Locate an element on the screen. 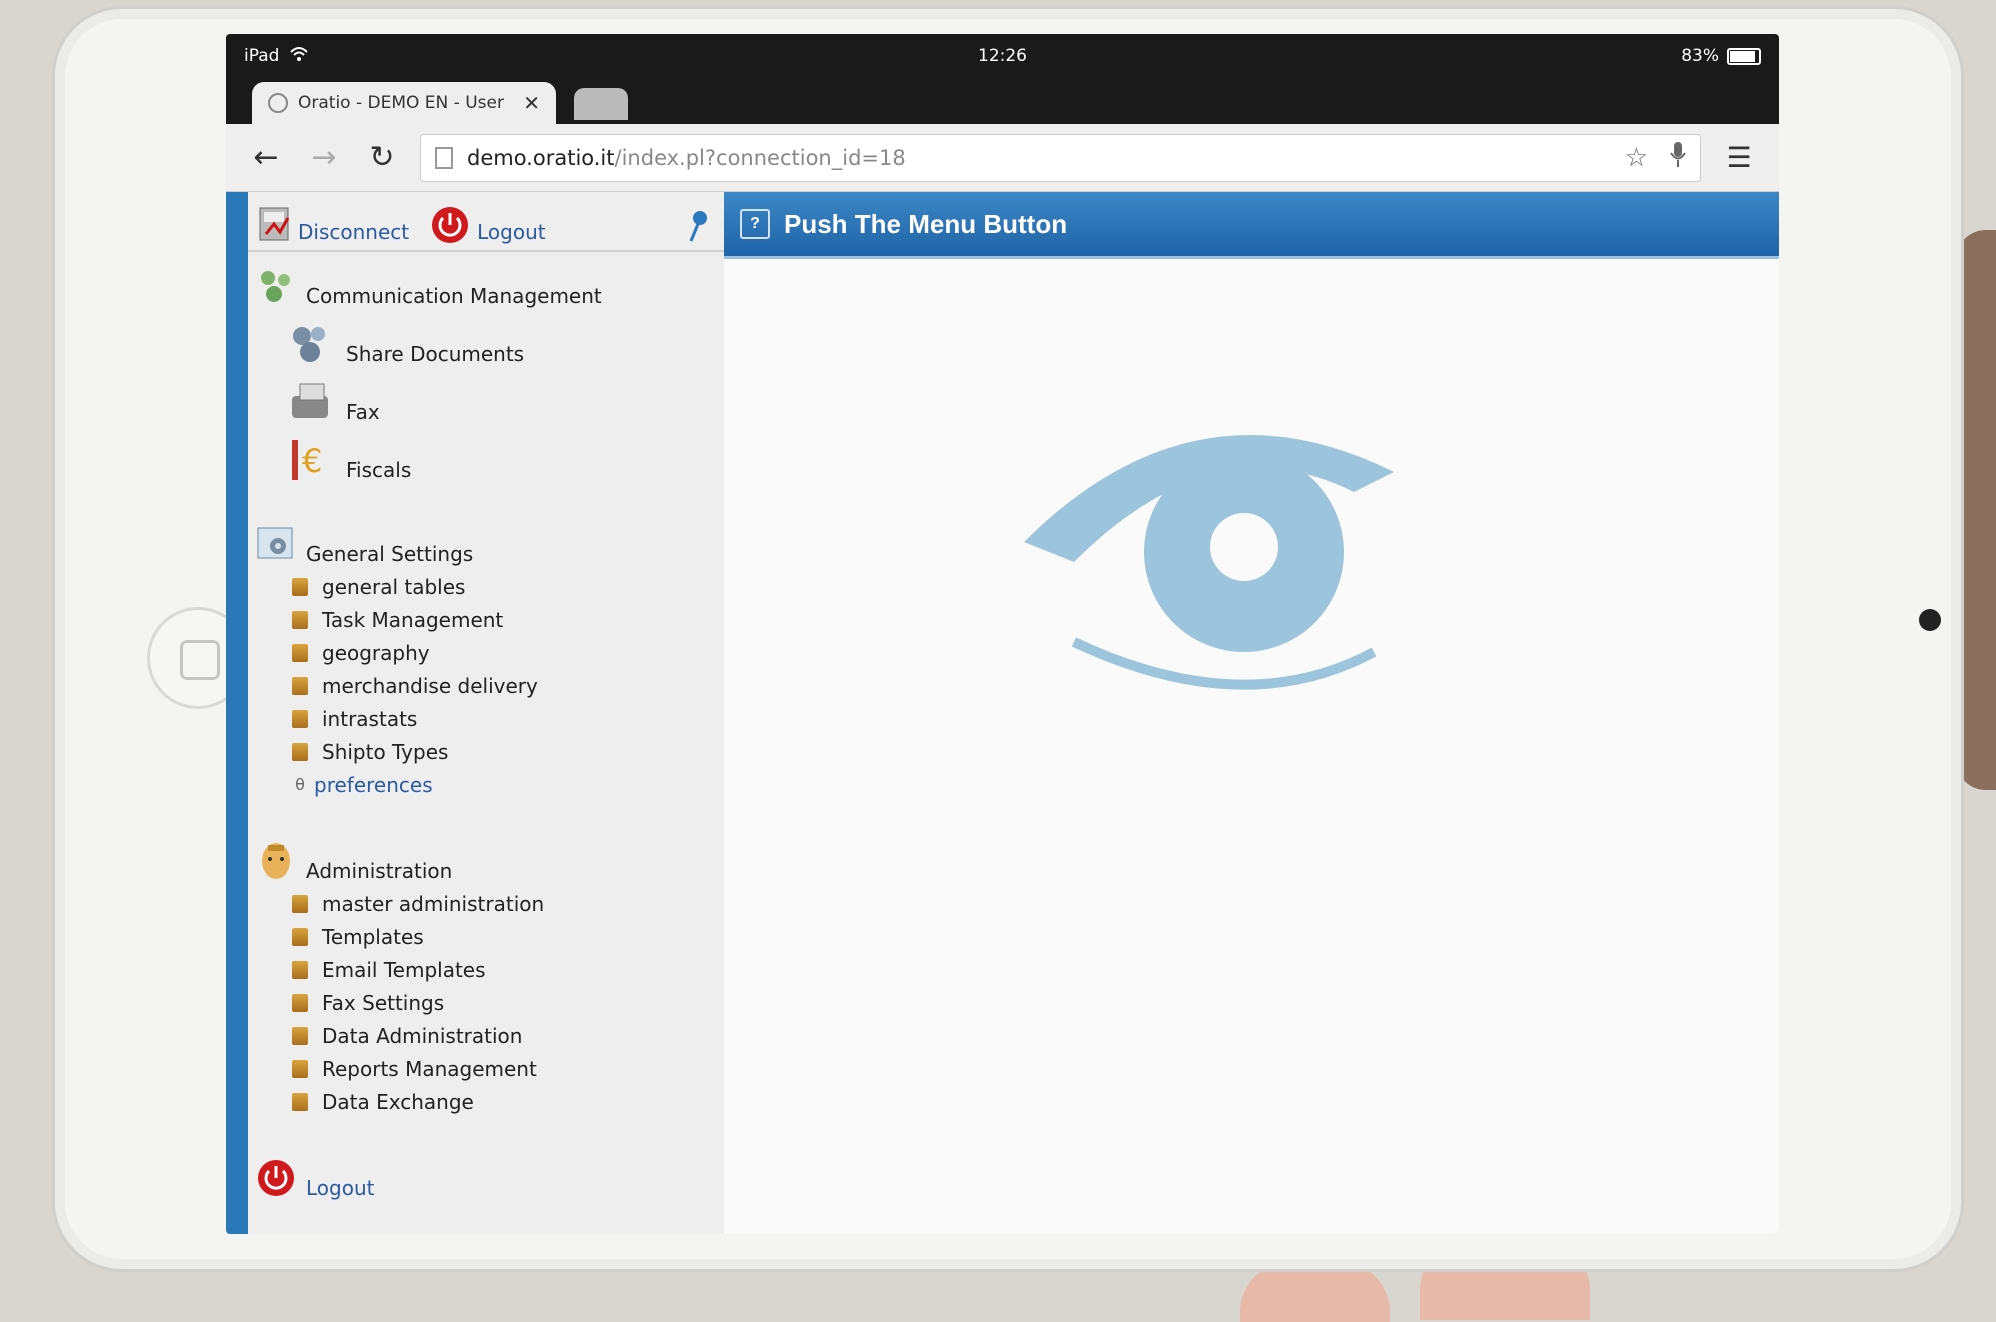 This screenshot has width=1996, height=1322. main-header: ? Push The Menu Button is located at coordinates (1251, 225).